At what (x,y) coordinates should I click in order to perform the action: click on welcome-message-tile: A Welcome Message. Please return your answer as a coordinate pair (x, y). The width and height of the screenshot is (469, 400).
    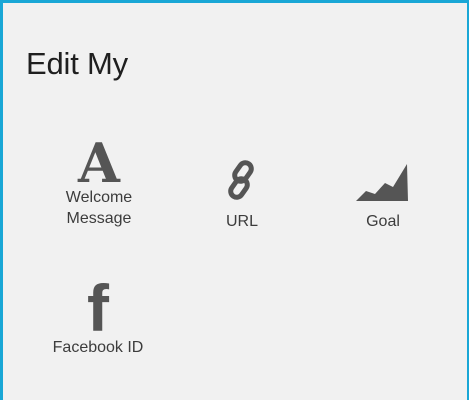
    Looking at the image, I should click on (99, 180).